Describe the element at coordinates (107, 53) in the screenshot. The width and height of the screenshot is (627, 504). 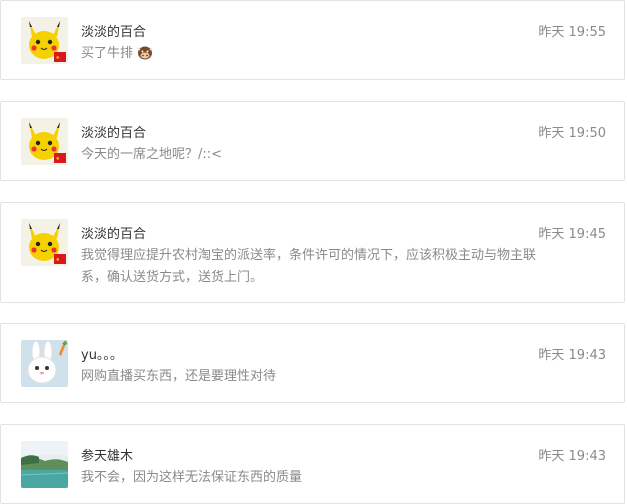
I see `comment-text-content: 买了牛排` at that location.